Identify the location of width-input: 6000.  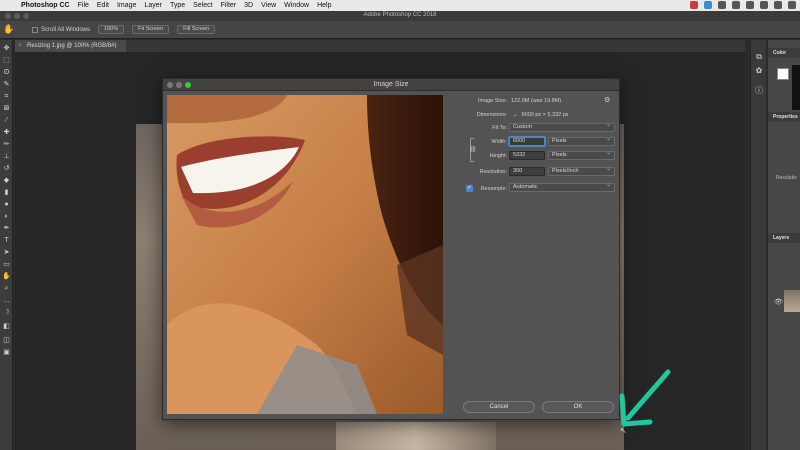
(527, 141).